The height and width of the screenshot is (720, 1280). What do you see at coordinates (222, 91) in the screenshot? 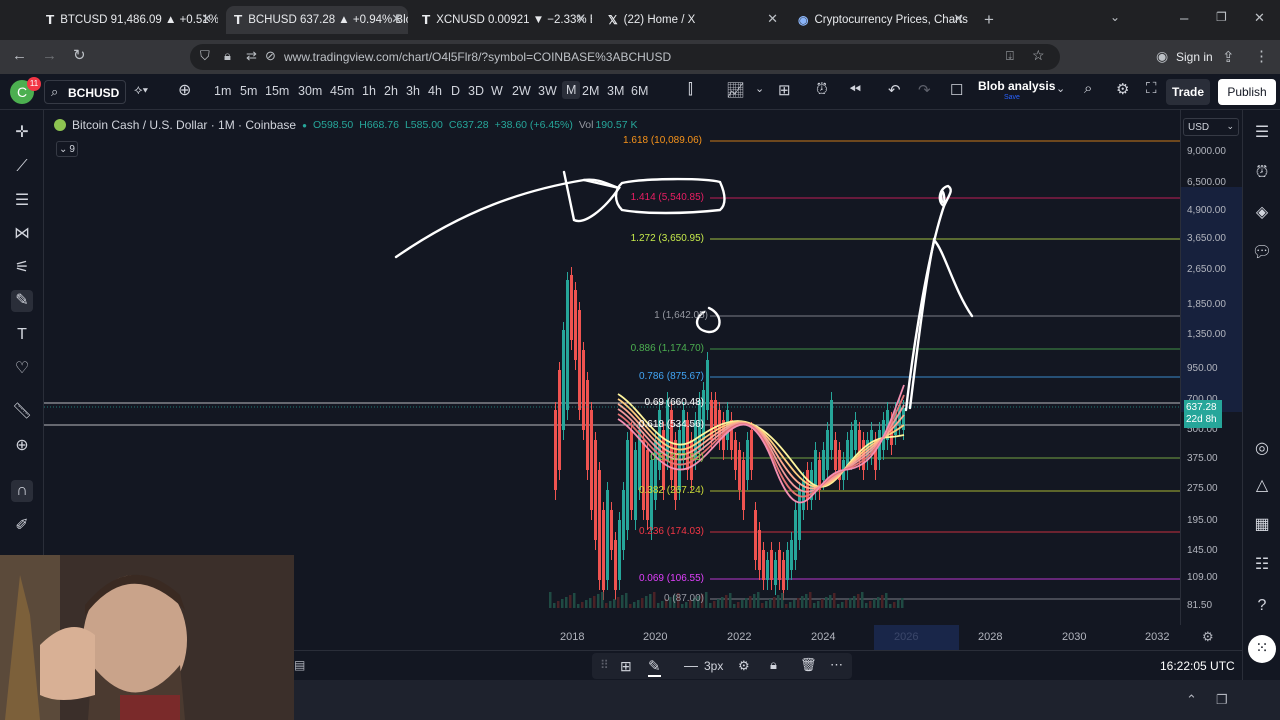
I see `timeframe-1m: 1m` at bounding box center [222, 91].